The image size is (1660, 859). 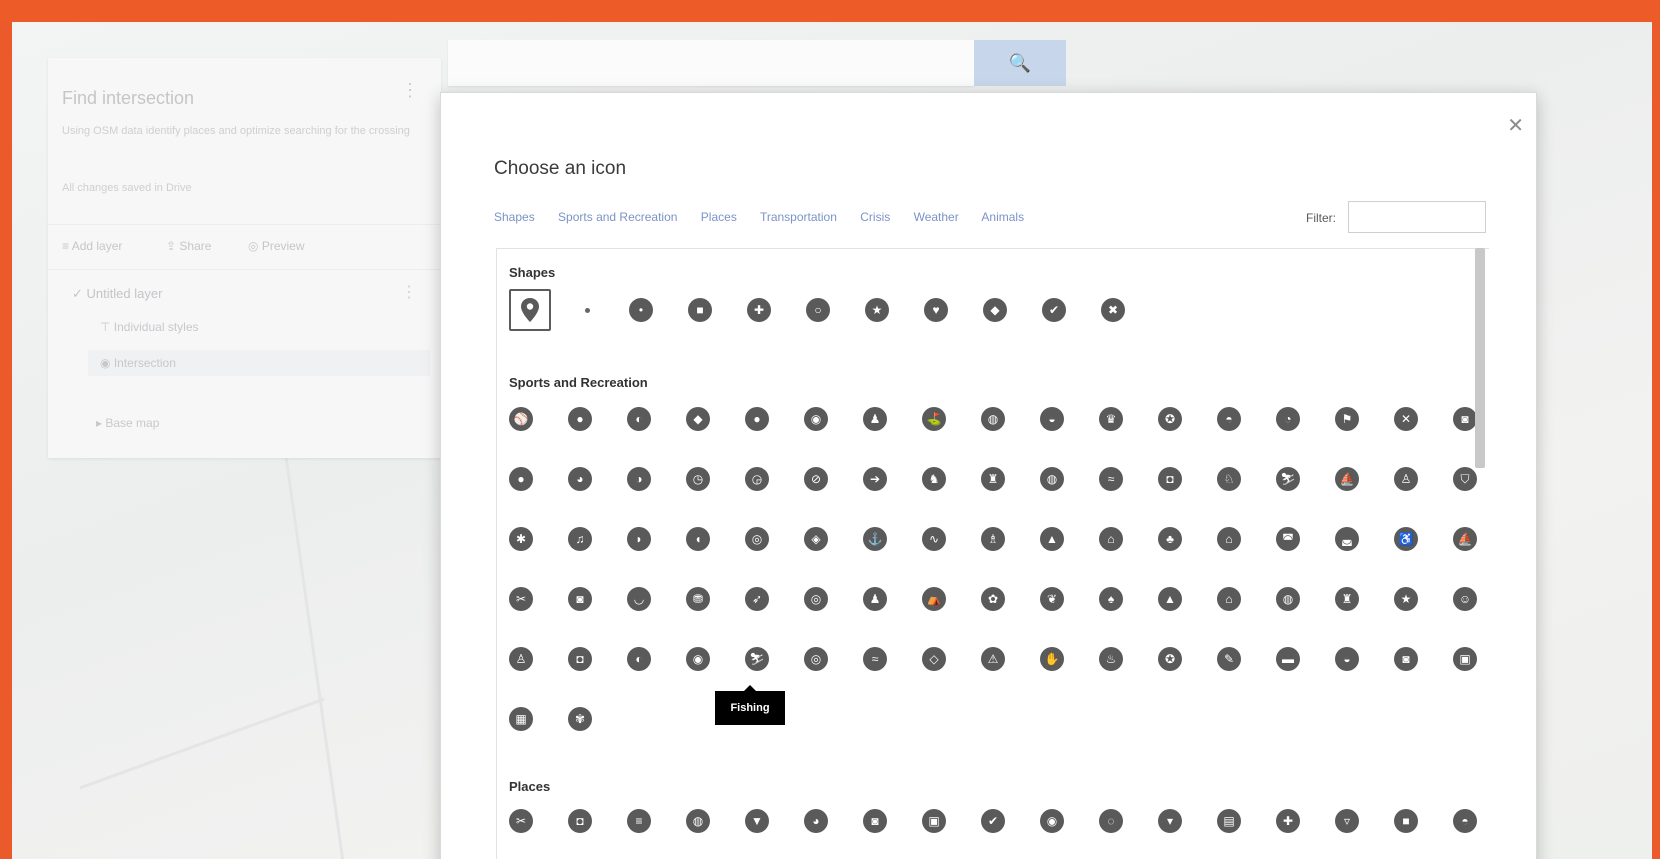 I want to click on shield-icon: ⛉, so click(x=1465, y=479).